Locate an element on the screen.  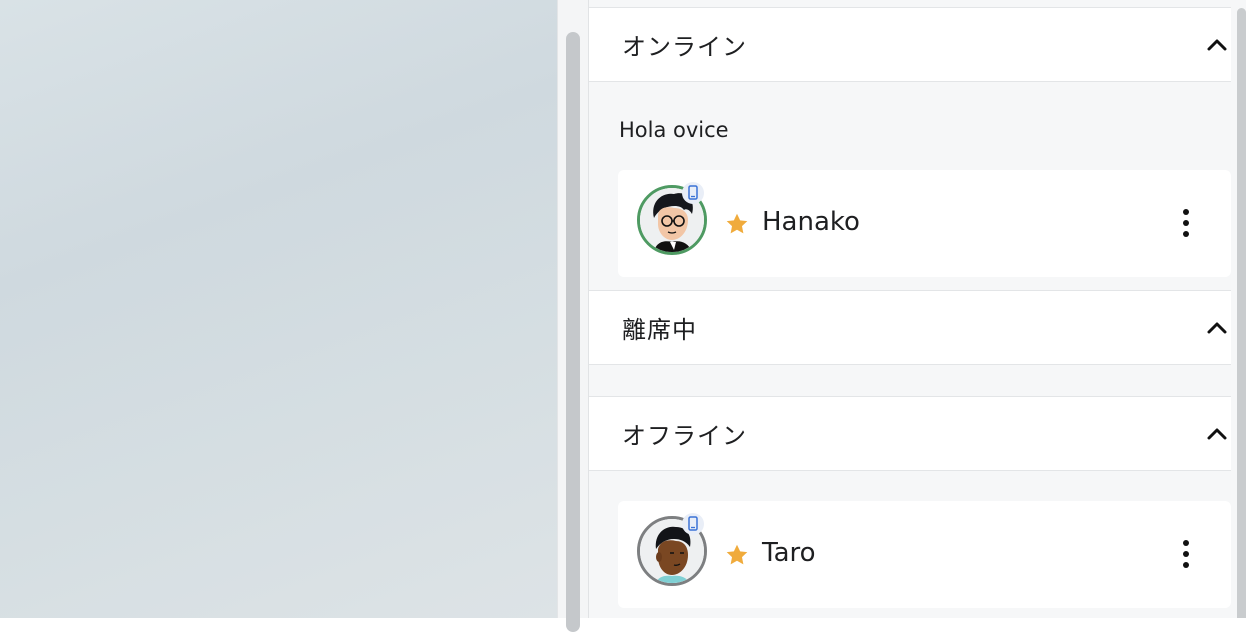
section-title-offline: オフライン is located at coordinates (684, 436).